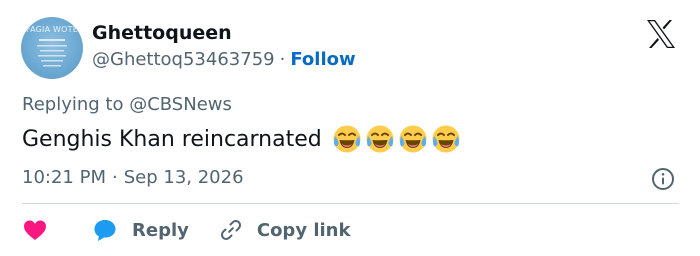  What do you see at coordinates (127, 104) in the screenshot?
I see `replying-to: Replying to @CBSNews` at bounding box center [127, 104].